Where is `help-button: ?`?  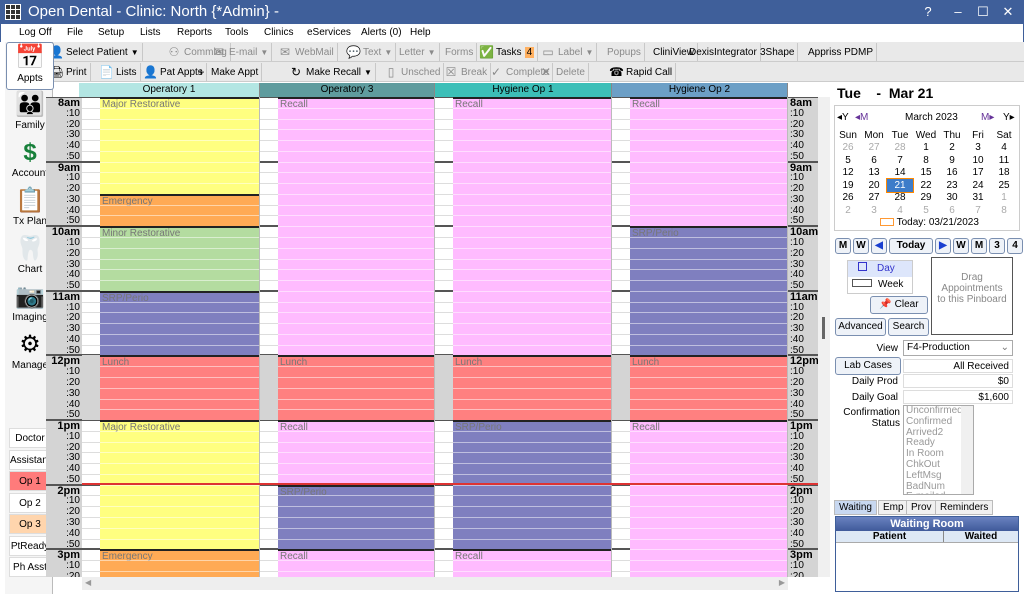
help-button: ? is located at coordinates (928, 11).